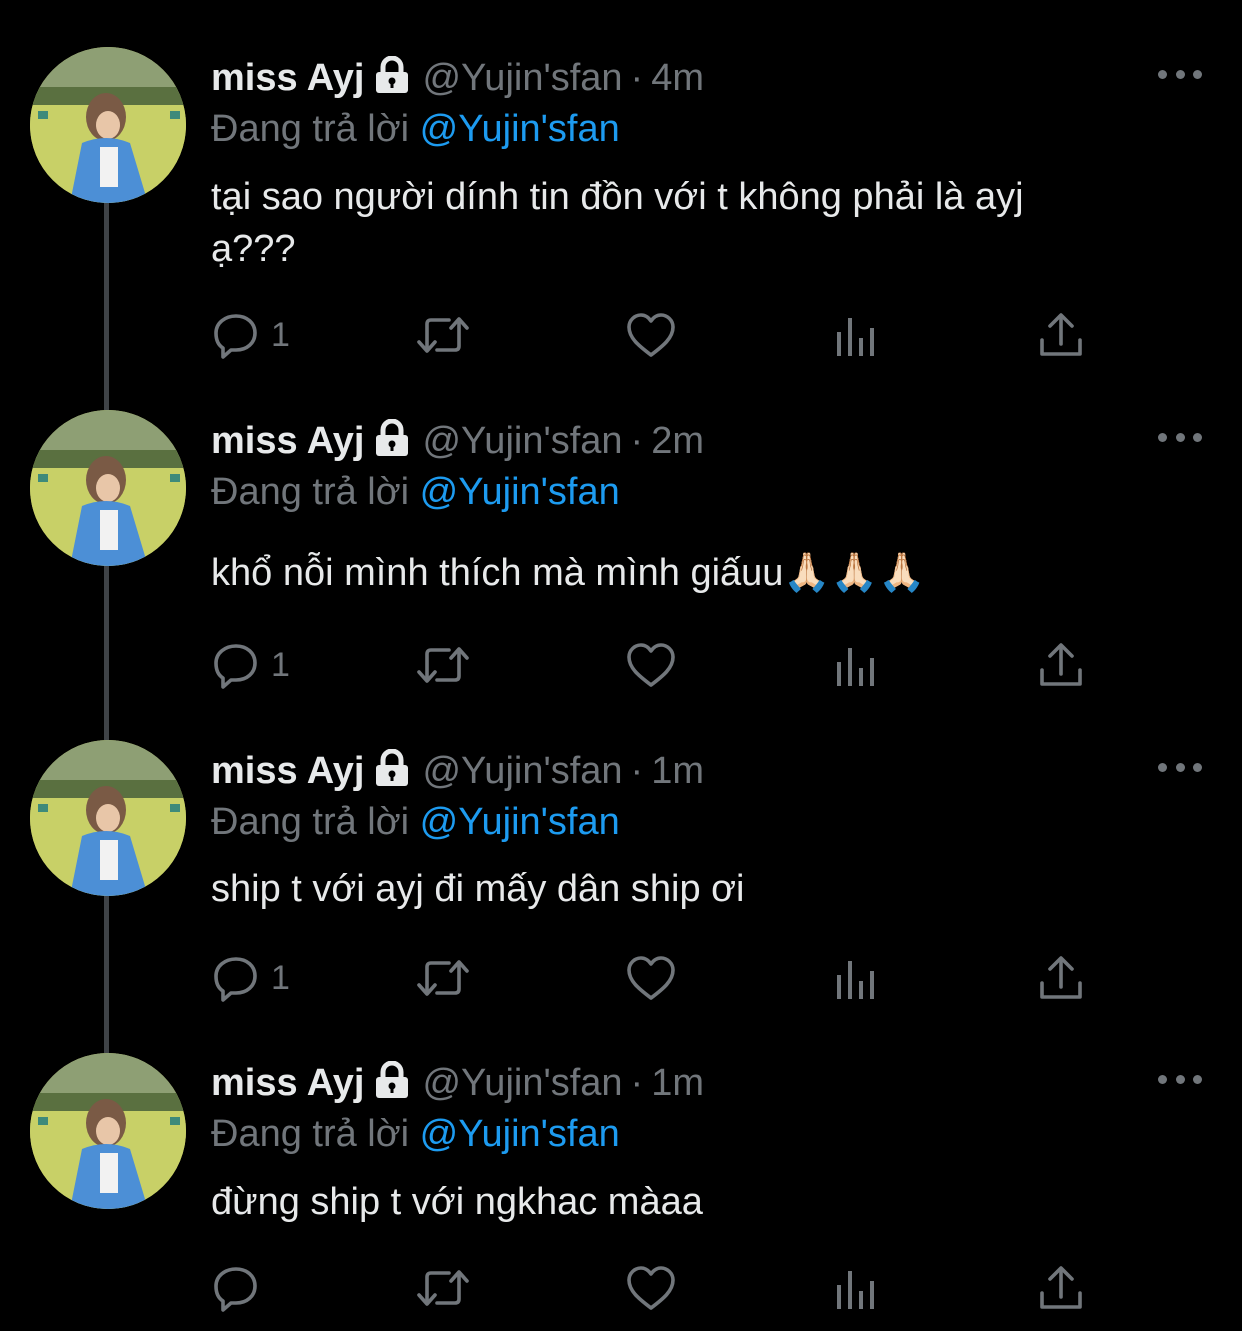 The image size is (1242, 1331). Describe the element at coordinates (253, 249) in the screenshot. I see `tweet-text-line: ạ???` at that location.